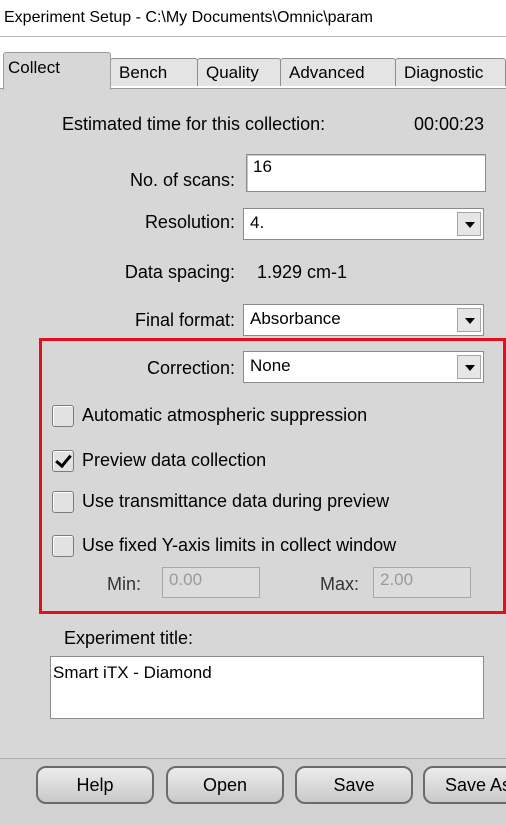 The width and height of the screenshot is (506, 825). I want to click on transmittance-preview-label: Use transmittance data during preview, so click(236, 501).